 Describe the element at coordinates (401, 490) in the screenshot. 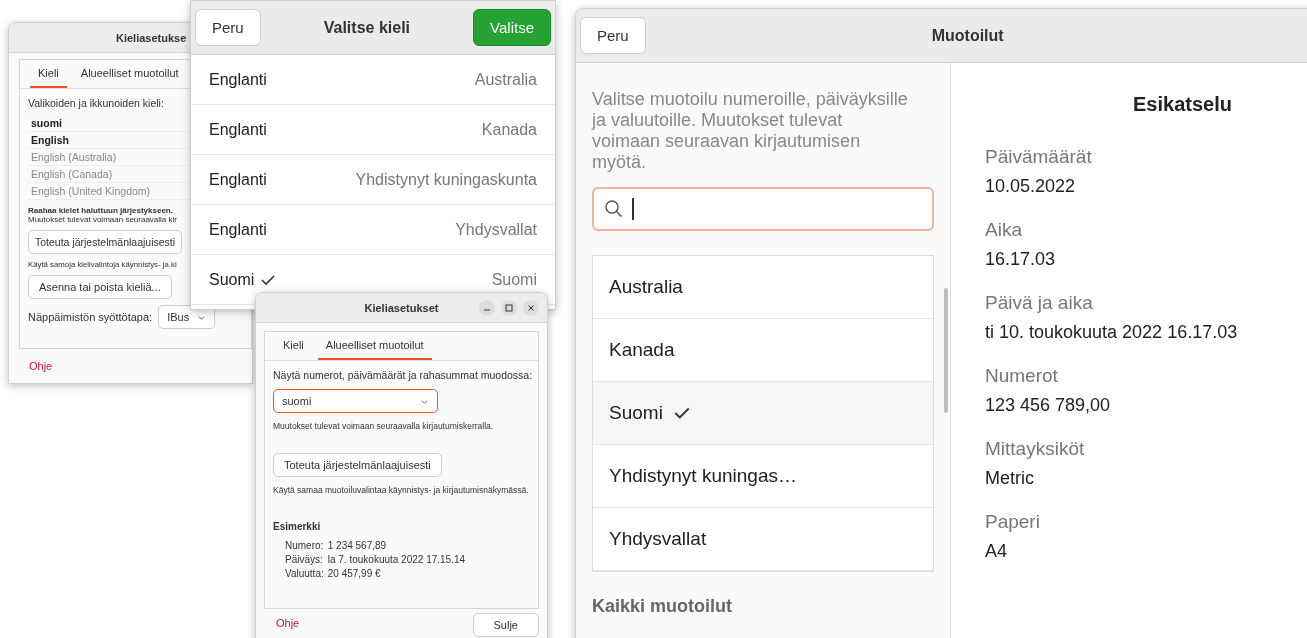

I see `apply-note: Käytä samaa muotoiluvalintaa käynnistys- ja kirjautumisnäkymässä.` at that location.